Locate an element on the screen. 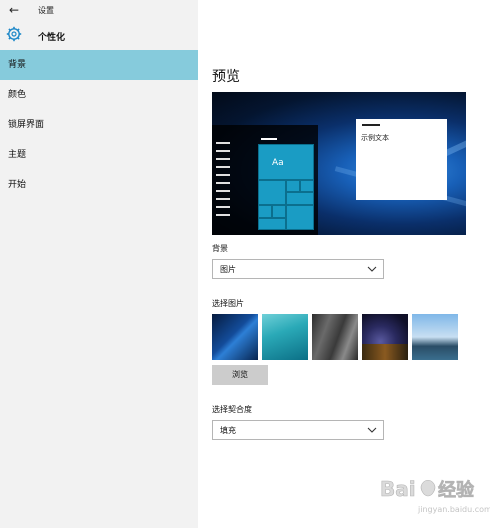 This screenshot has width=500, height=528. sidebar-nav: 背景 颜色 锁屏界面 主题 开始 is located at coordinates (99, 125).